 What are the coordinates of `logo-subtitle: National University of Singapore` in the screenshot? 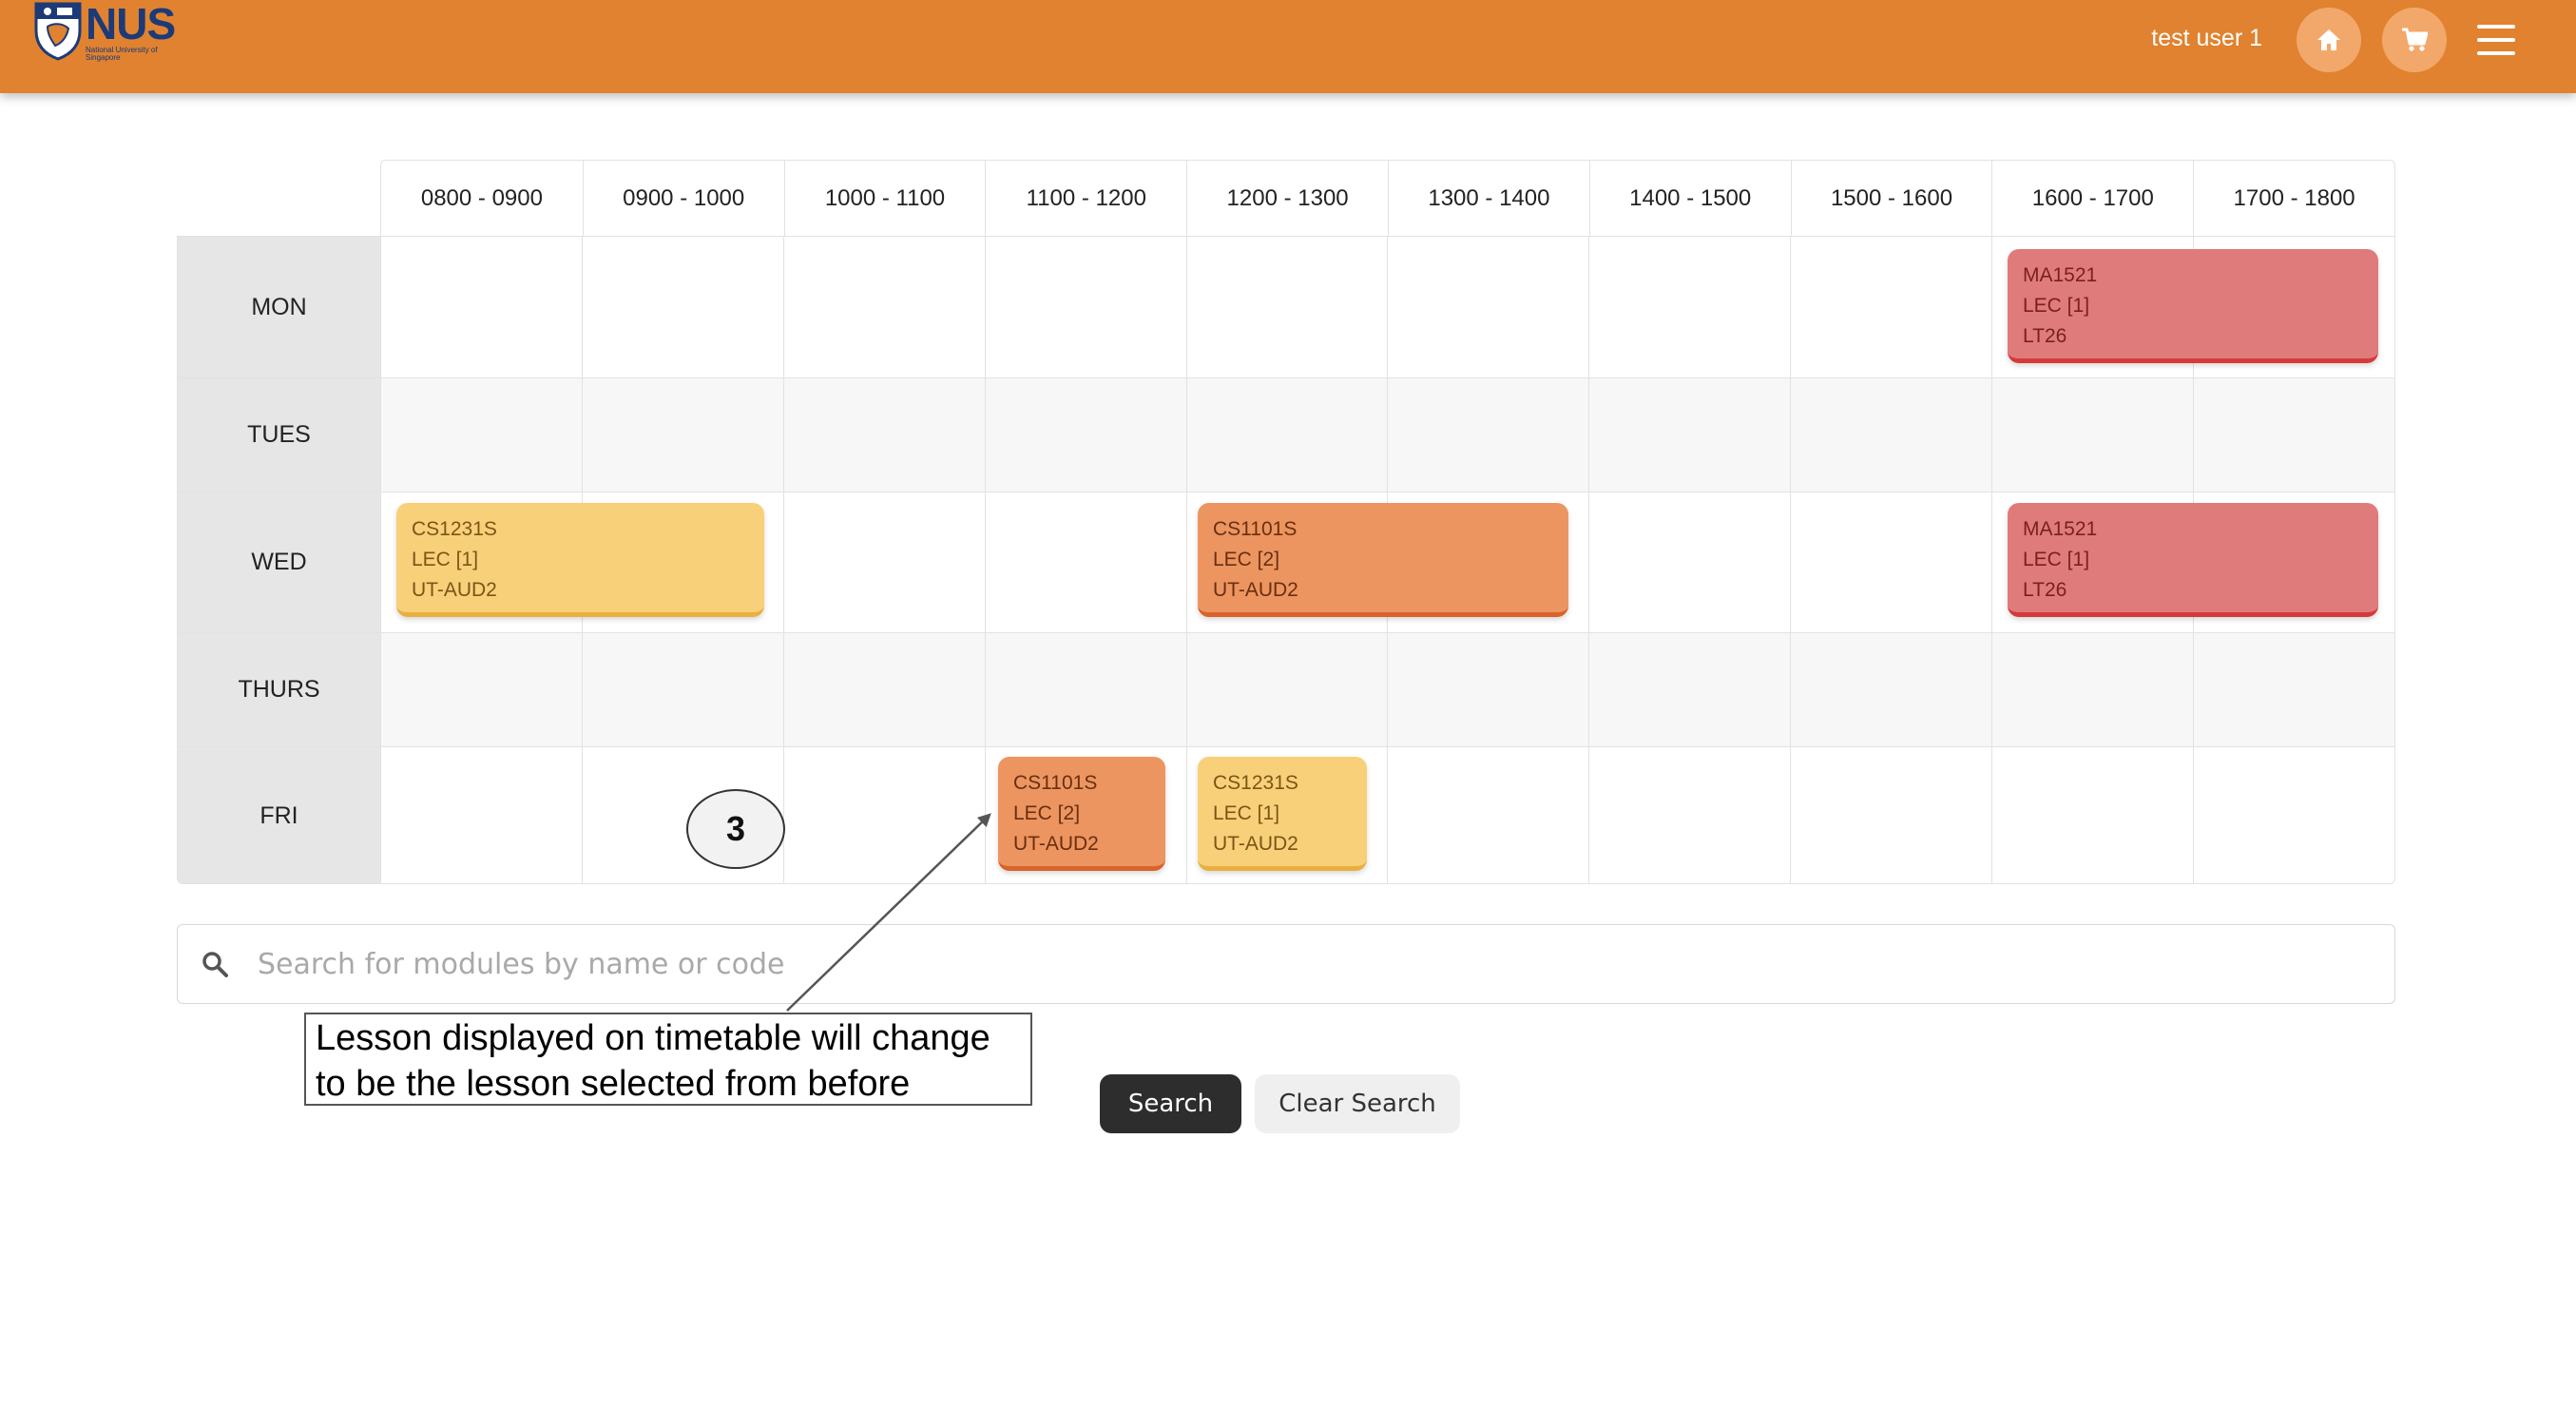 It's located at (122, 54).